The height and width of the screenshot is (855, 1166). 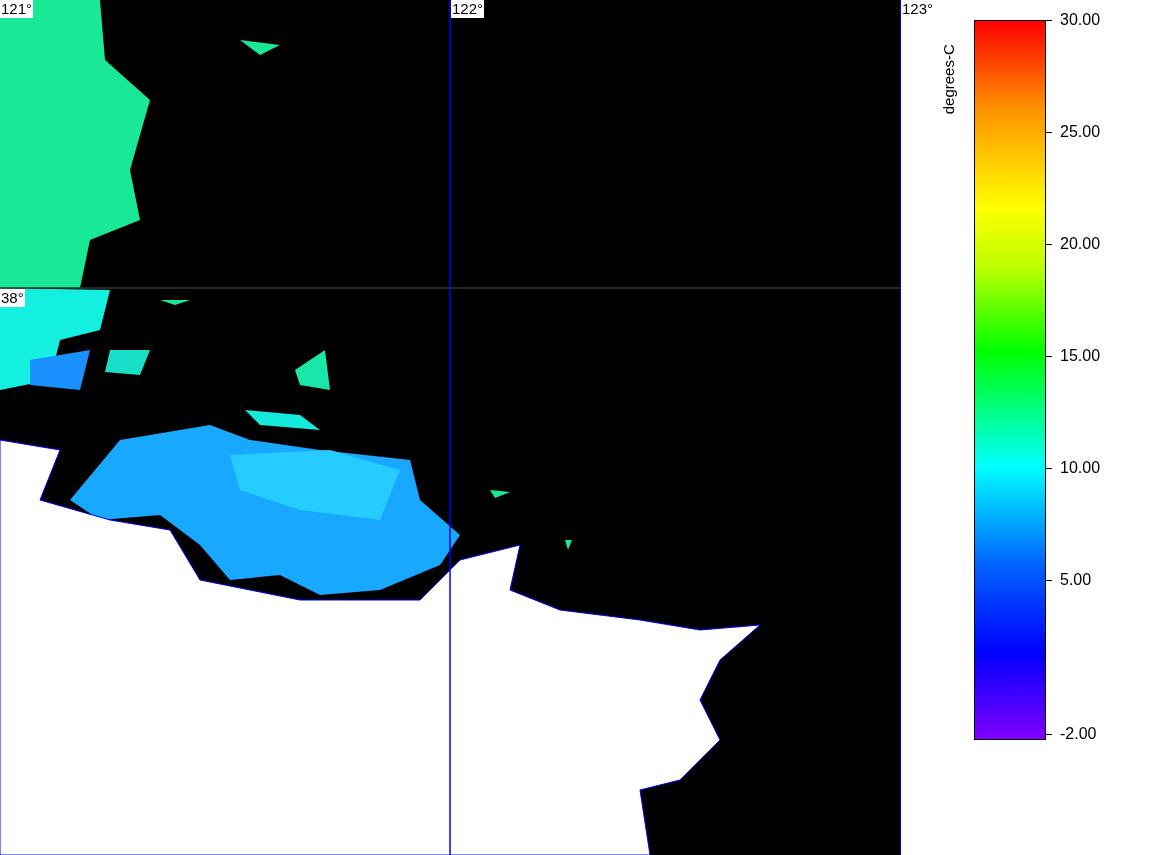 I want to click on colorbar-title: degrees-C, so click(x=948, y=79).